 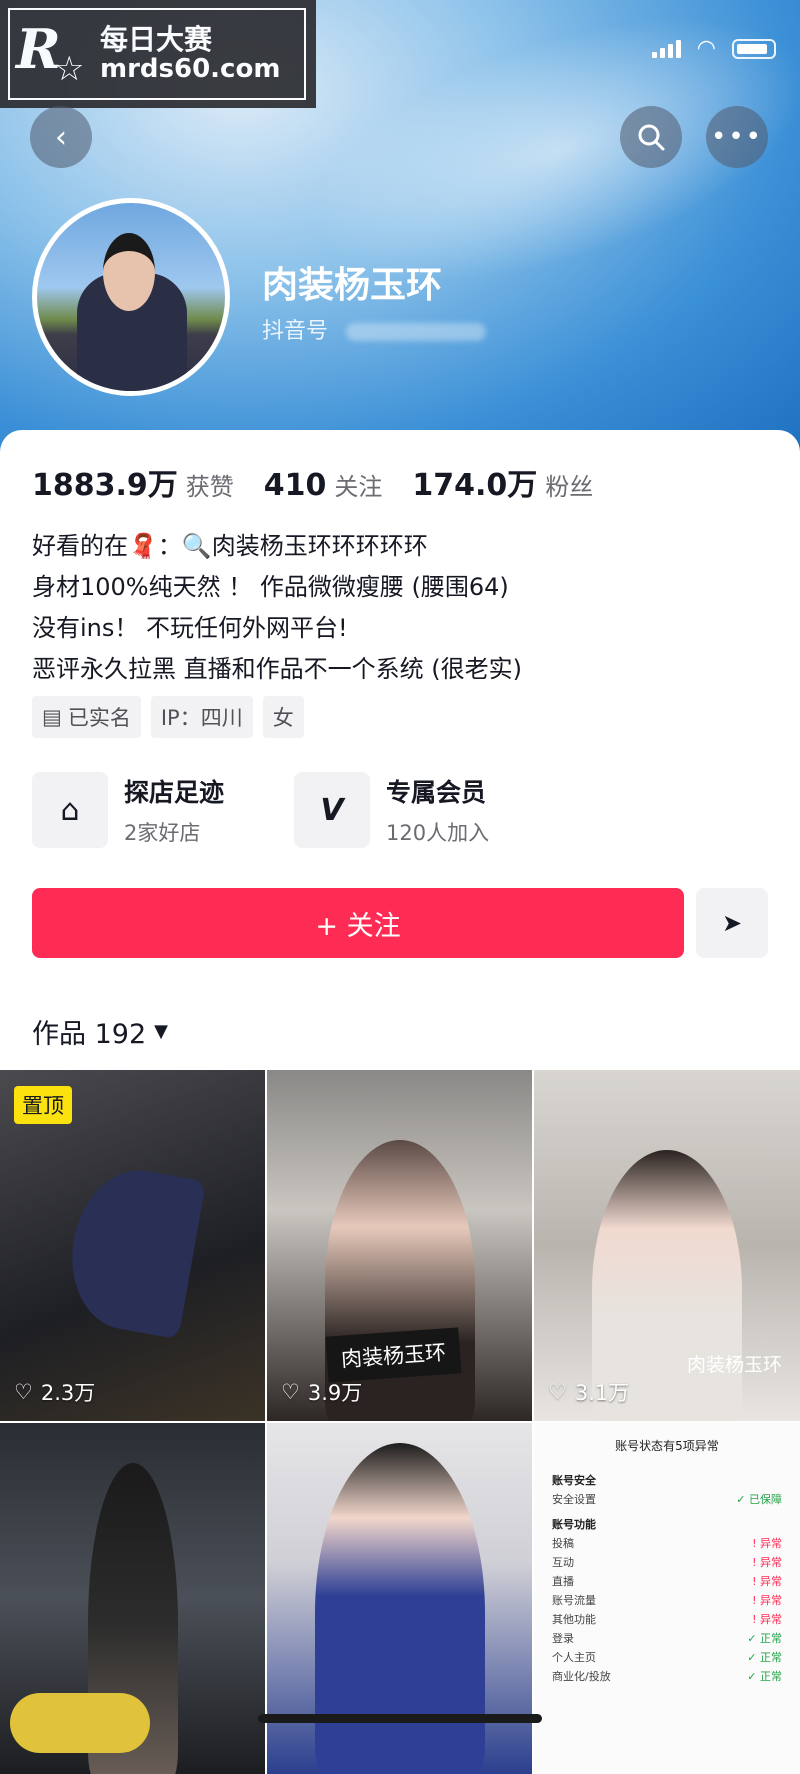 I want to click on more-icon: •••, so click(x=736, y=137).